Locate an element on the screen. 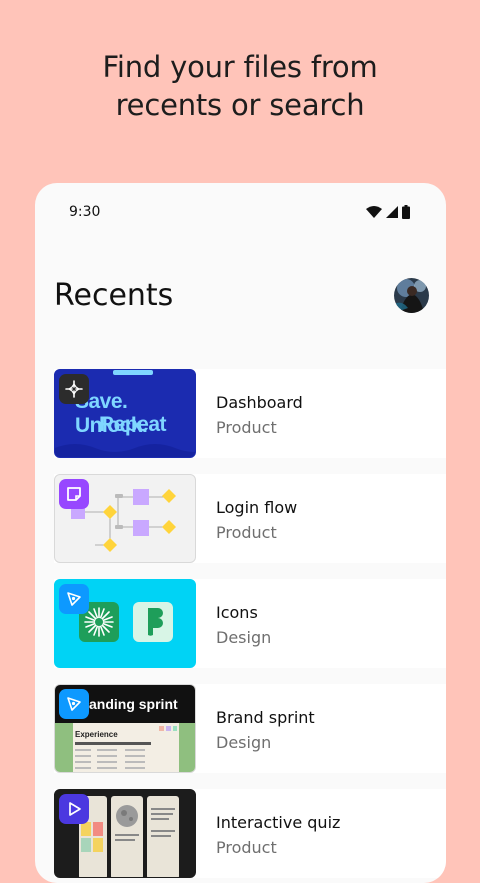  file-card-icons: Icons Design is located at coordinates (250, 623).